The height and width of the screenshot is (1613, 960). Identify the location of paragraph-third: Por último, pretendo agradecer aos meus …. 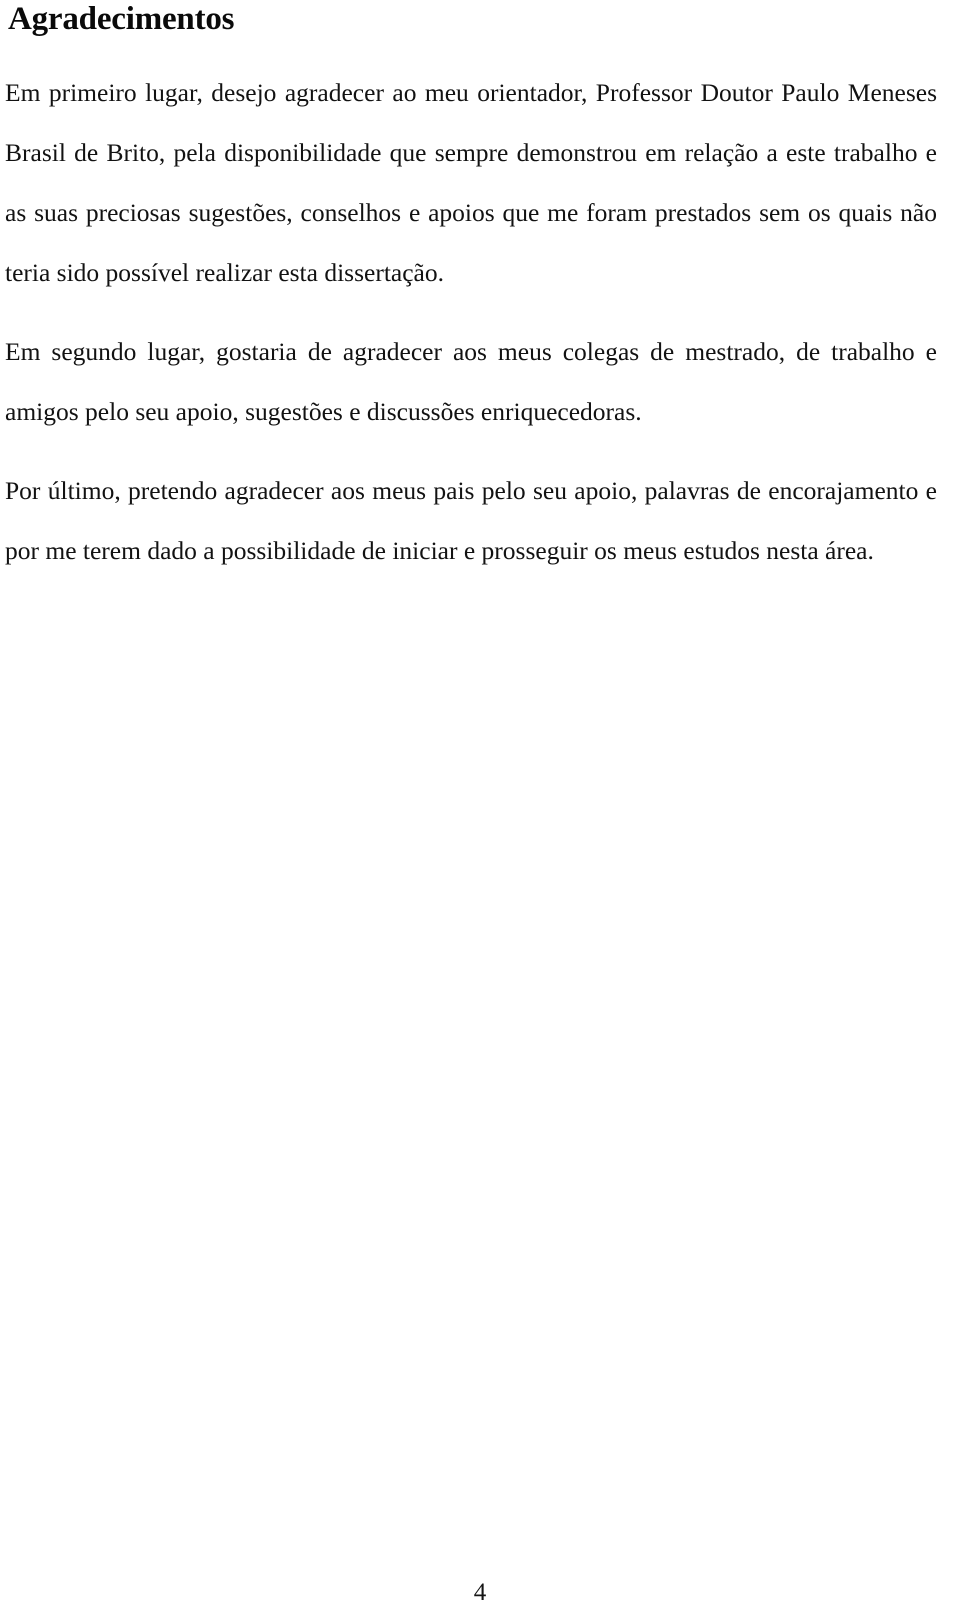
(471, 520).